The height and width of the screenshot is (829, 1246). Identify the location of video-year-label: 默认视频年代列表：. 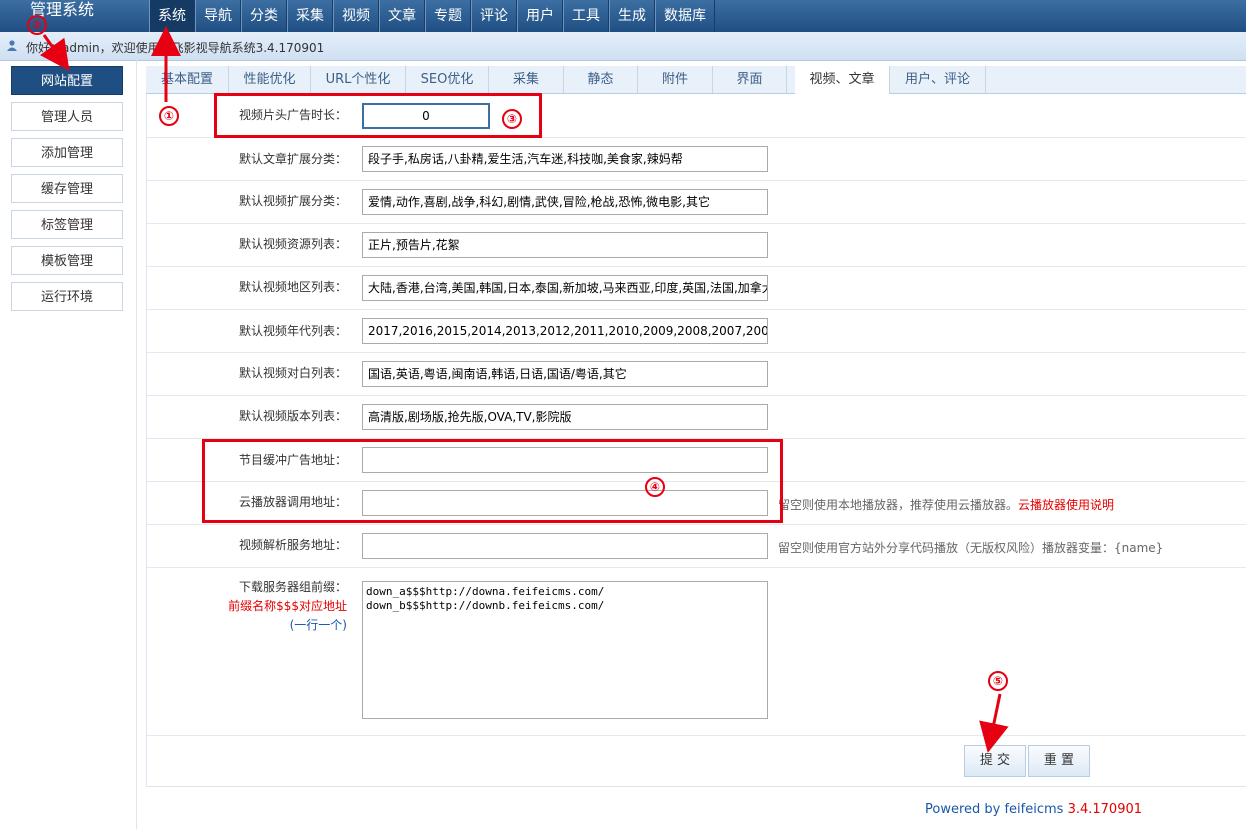
(292, 331).